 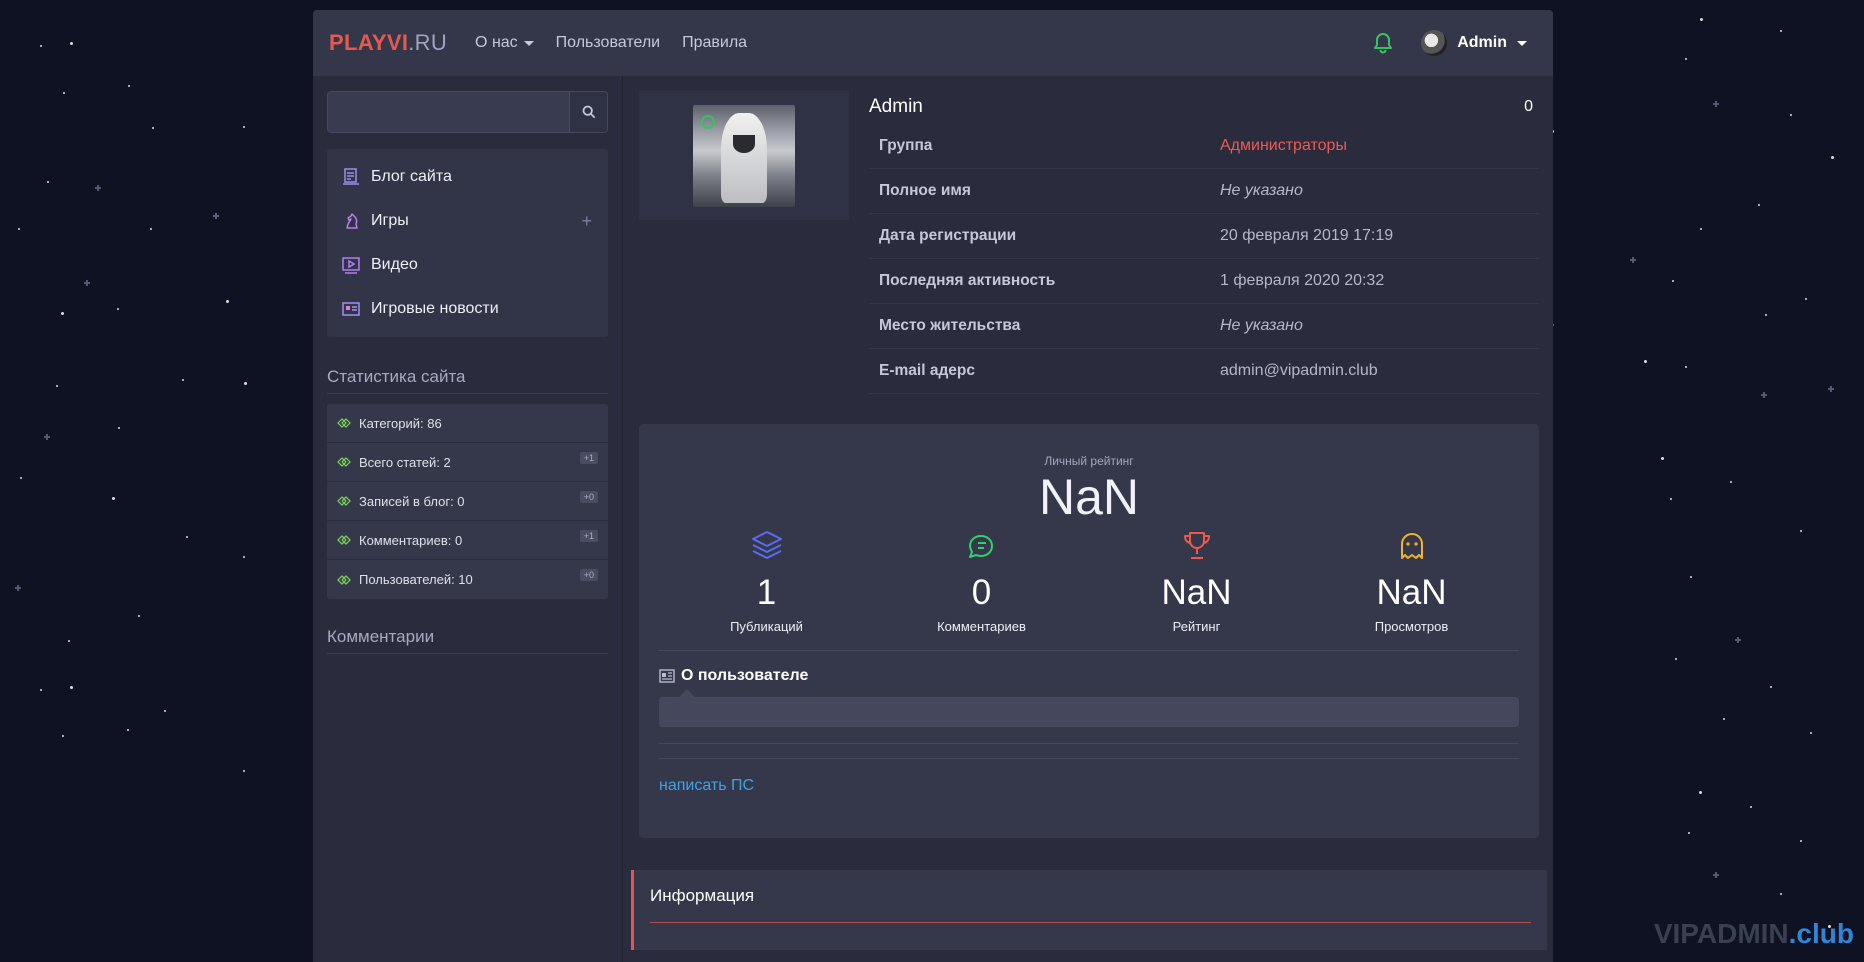 What do you see at coordinates (1383, 43) in the screenshot?
I see `bell-icon` at bounding box center [1383, 43].